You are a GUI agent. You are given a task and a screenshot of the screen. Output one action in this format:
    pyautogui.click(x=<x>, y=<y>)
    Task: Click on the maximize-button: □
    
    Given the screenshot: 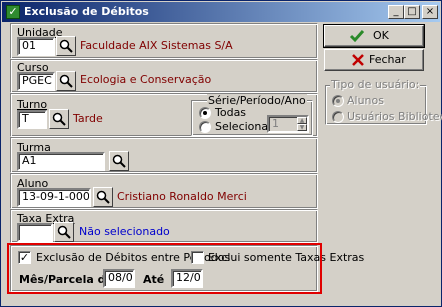 What is the action you would take?
    pyautogui.click(x=412, y=12)
    